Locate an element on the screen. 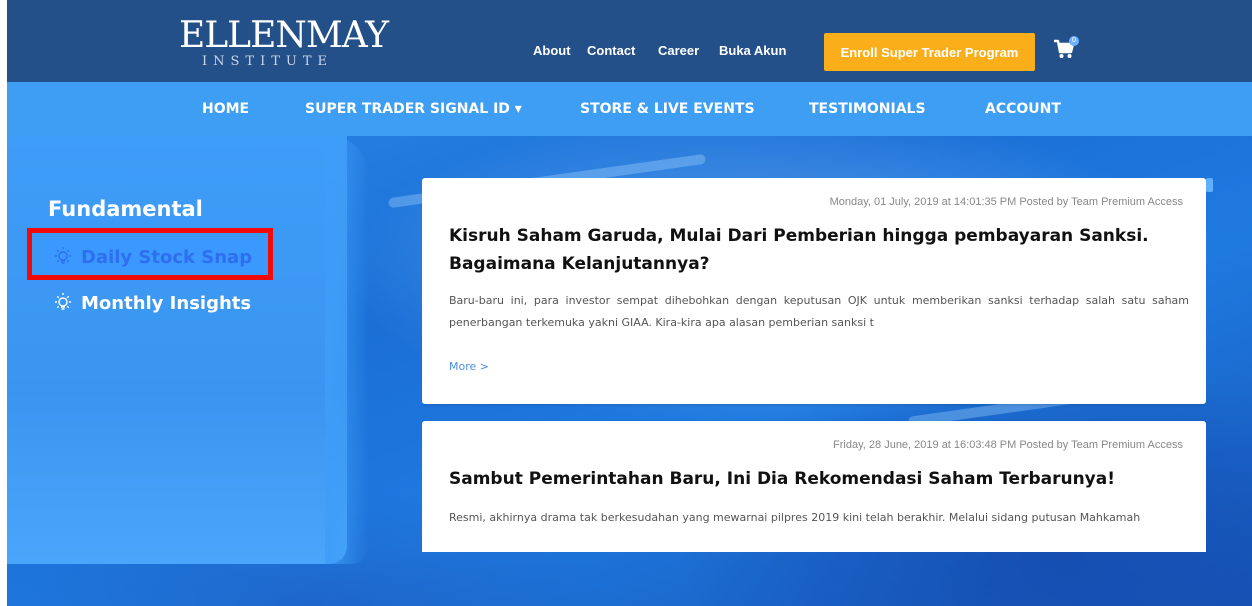 This screenshot has height=606, width=1252. sidebar-item-monthly-insights: Monthly Insights is located at coordinates (146, 303).